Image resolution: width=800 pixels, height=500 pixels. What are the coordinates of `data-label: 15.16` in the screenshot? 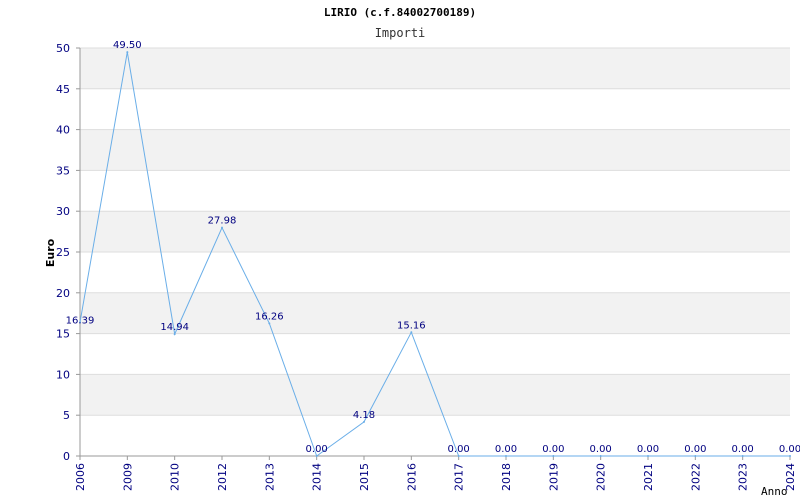 It's located at (411, 325).